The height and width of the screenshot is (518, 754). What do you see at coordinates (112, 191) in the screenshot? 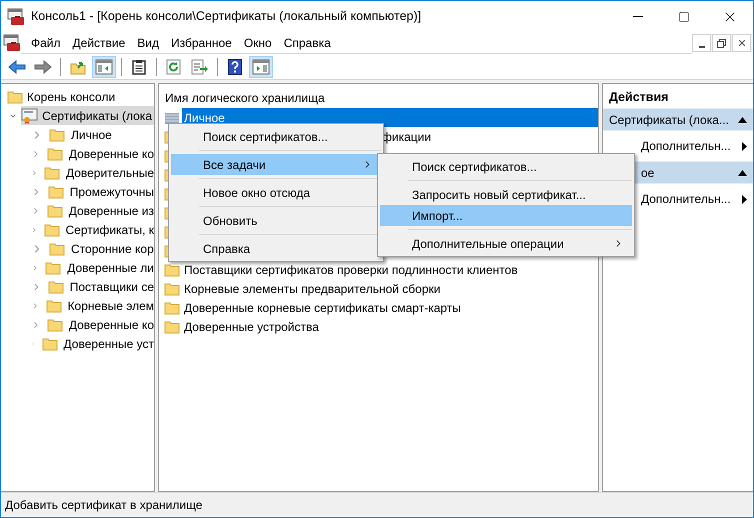
I see `tree-item: Промежуточны` at bounding box center [112, 191].